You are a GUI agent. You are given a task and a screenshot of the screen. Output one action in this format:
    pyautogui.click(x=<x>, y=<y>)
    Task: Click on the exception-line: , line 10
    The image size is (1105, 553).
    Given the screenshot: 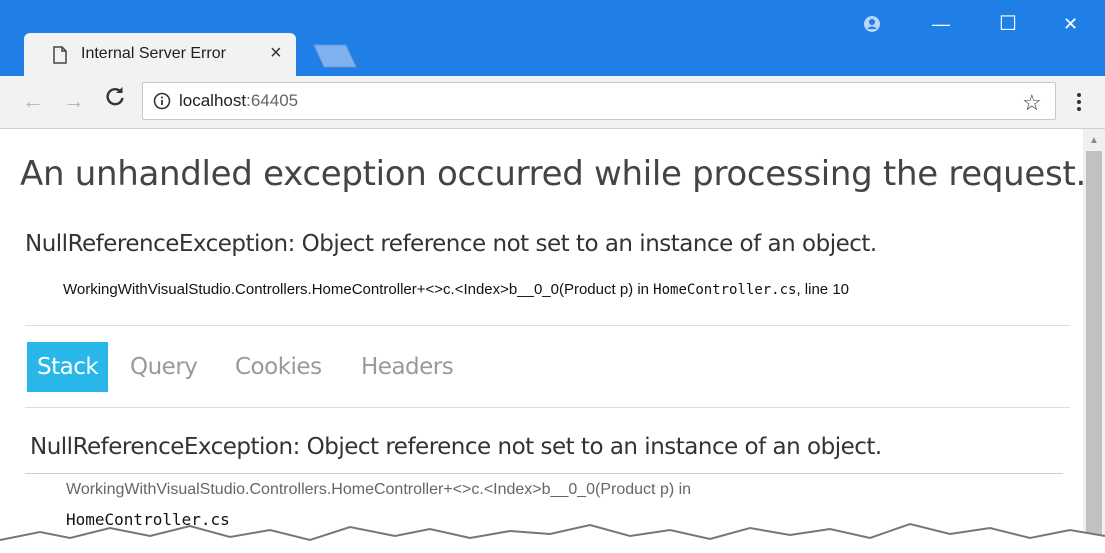 What is the action you would take?
    pyautogui.click(x=823, y=289)
    